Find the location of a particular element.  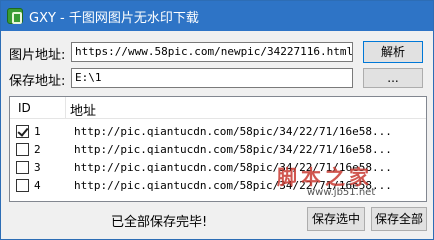

column-header-id: ID is located at coordinates (24, 108).